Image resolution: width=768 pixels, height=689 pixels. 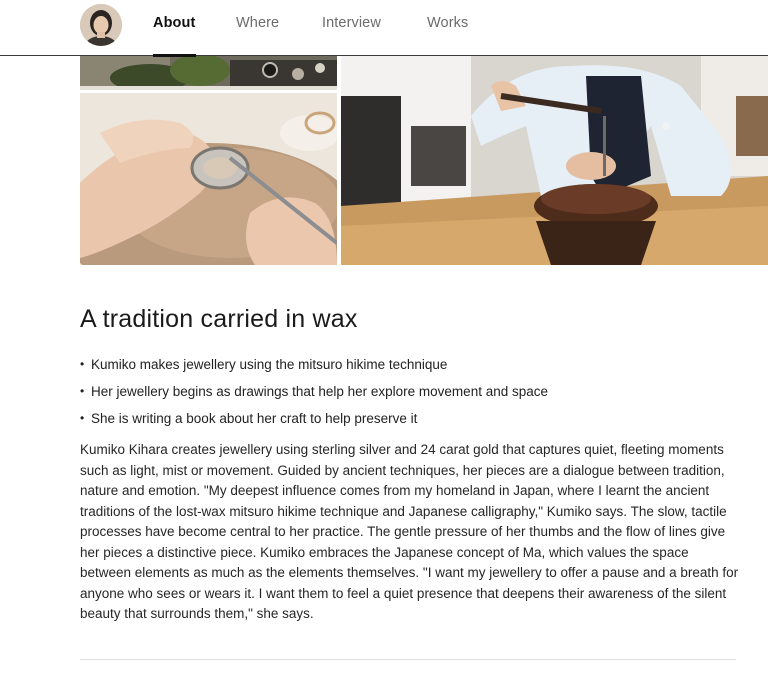 What do you see at coordinates (208, 179) in the screenshot?
I see `hands-carving-ring-photo` at bounding box center [208, 179].